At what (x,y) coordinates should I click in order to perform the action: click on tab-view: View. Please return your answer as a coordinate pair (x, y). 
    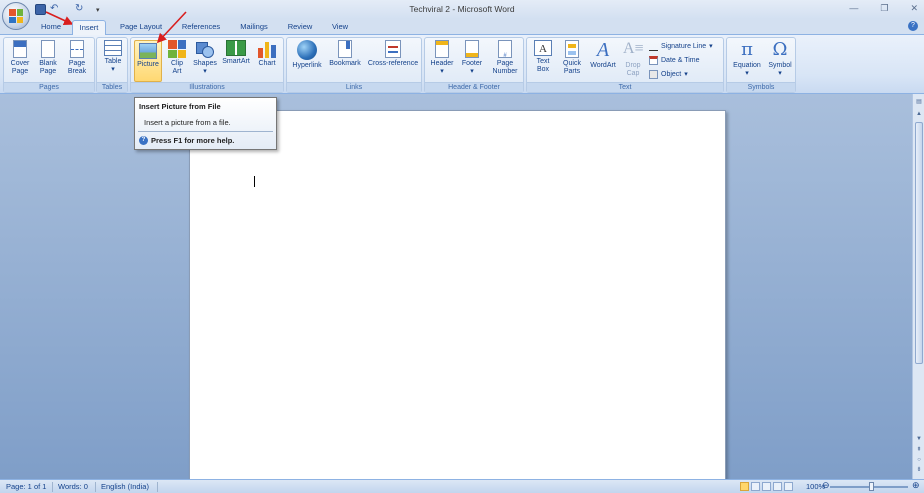
    Looking at the image, I should click on (340, 27).